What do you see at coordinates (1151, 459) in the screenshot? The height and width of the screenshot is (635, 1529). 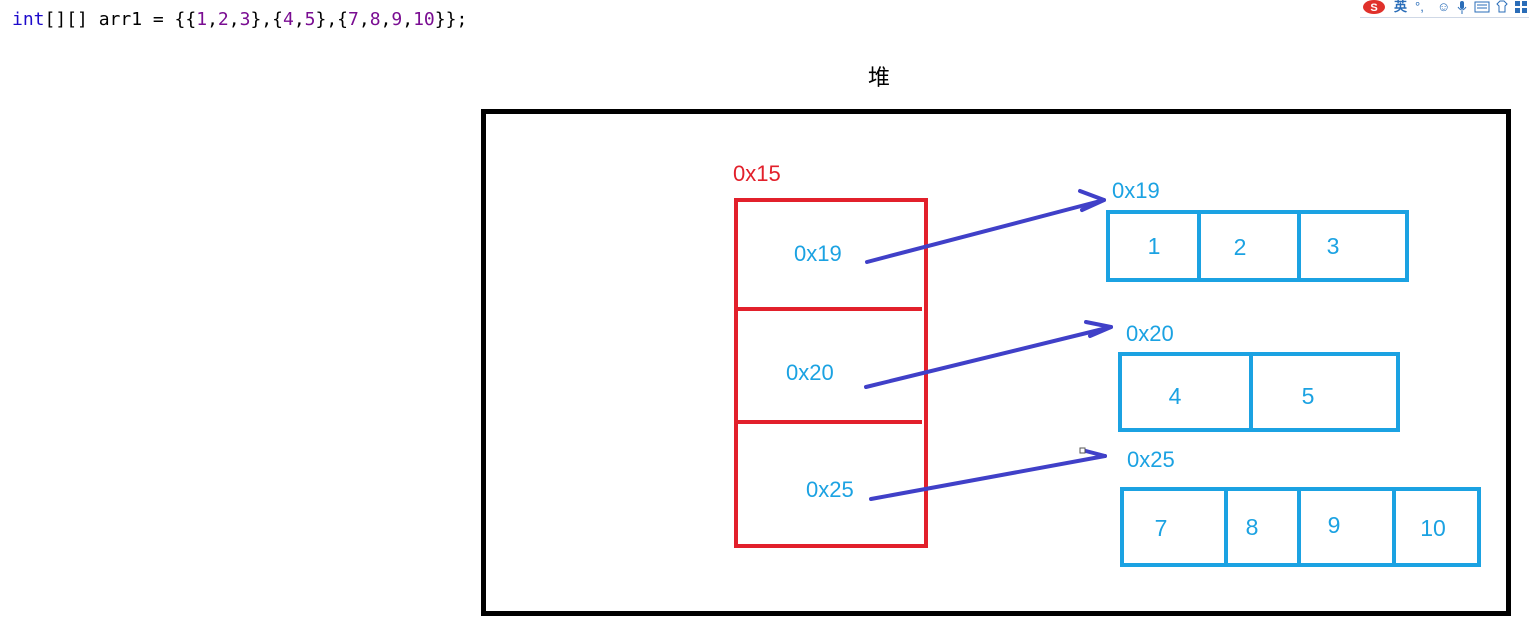 I see `inner-array-address-2: 0x25` at bounding box center [1151, 459].